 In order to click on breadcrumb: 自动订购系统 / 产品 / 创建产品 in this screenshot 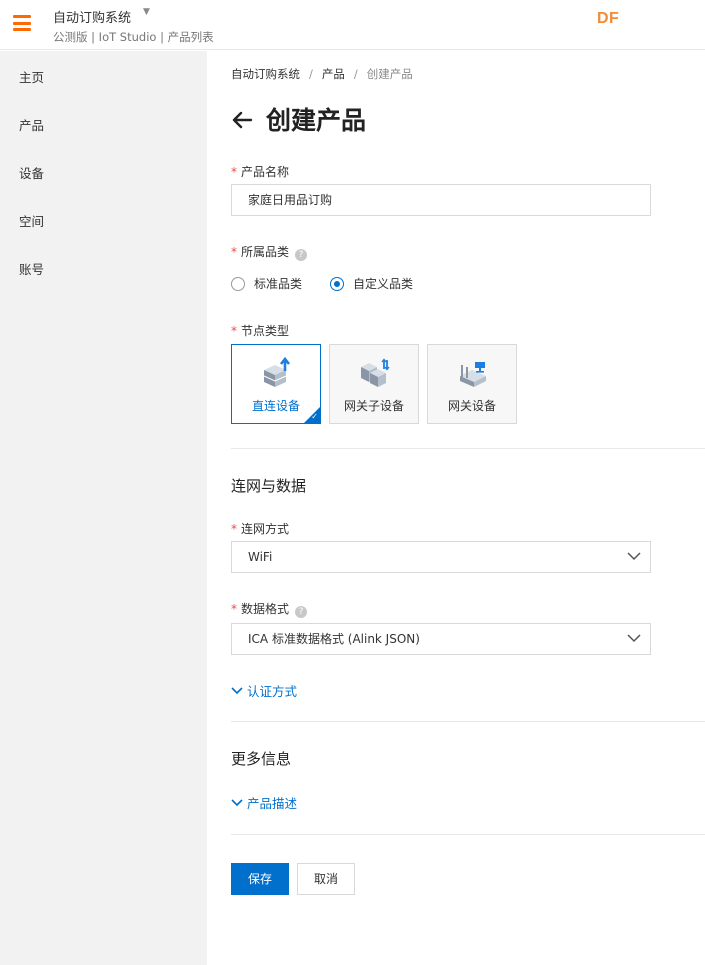, I will do `click(322, 74)`.